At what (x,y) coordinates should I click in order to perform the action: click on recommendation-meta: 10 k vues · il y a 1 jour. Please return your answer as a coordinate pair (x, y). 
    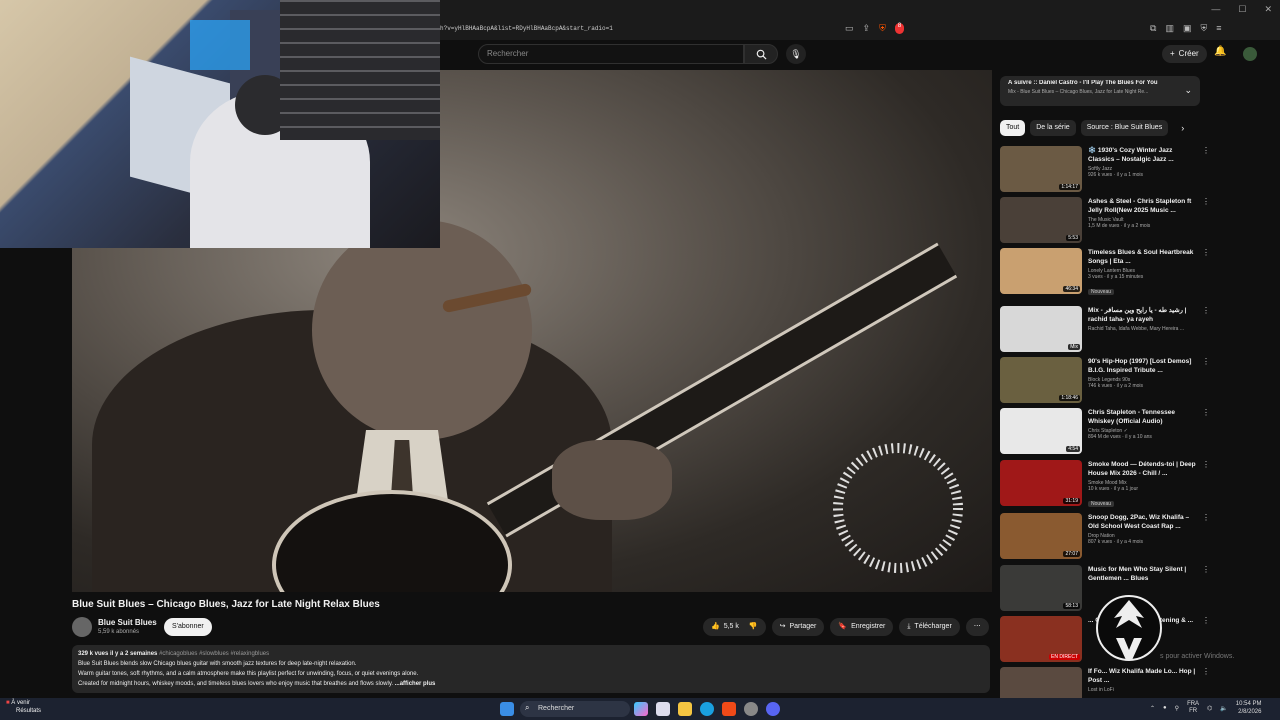
    Looking at the image, I should click on (1113, 489).